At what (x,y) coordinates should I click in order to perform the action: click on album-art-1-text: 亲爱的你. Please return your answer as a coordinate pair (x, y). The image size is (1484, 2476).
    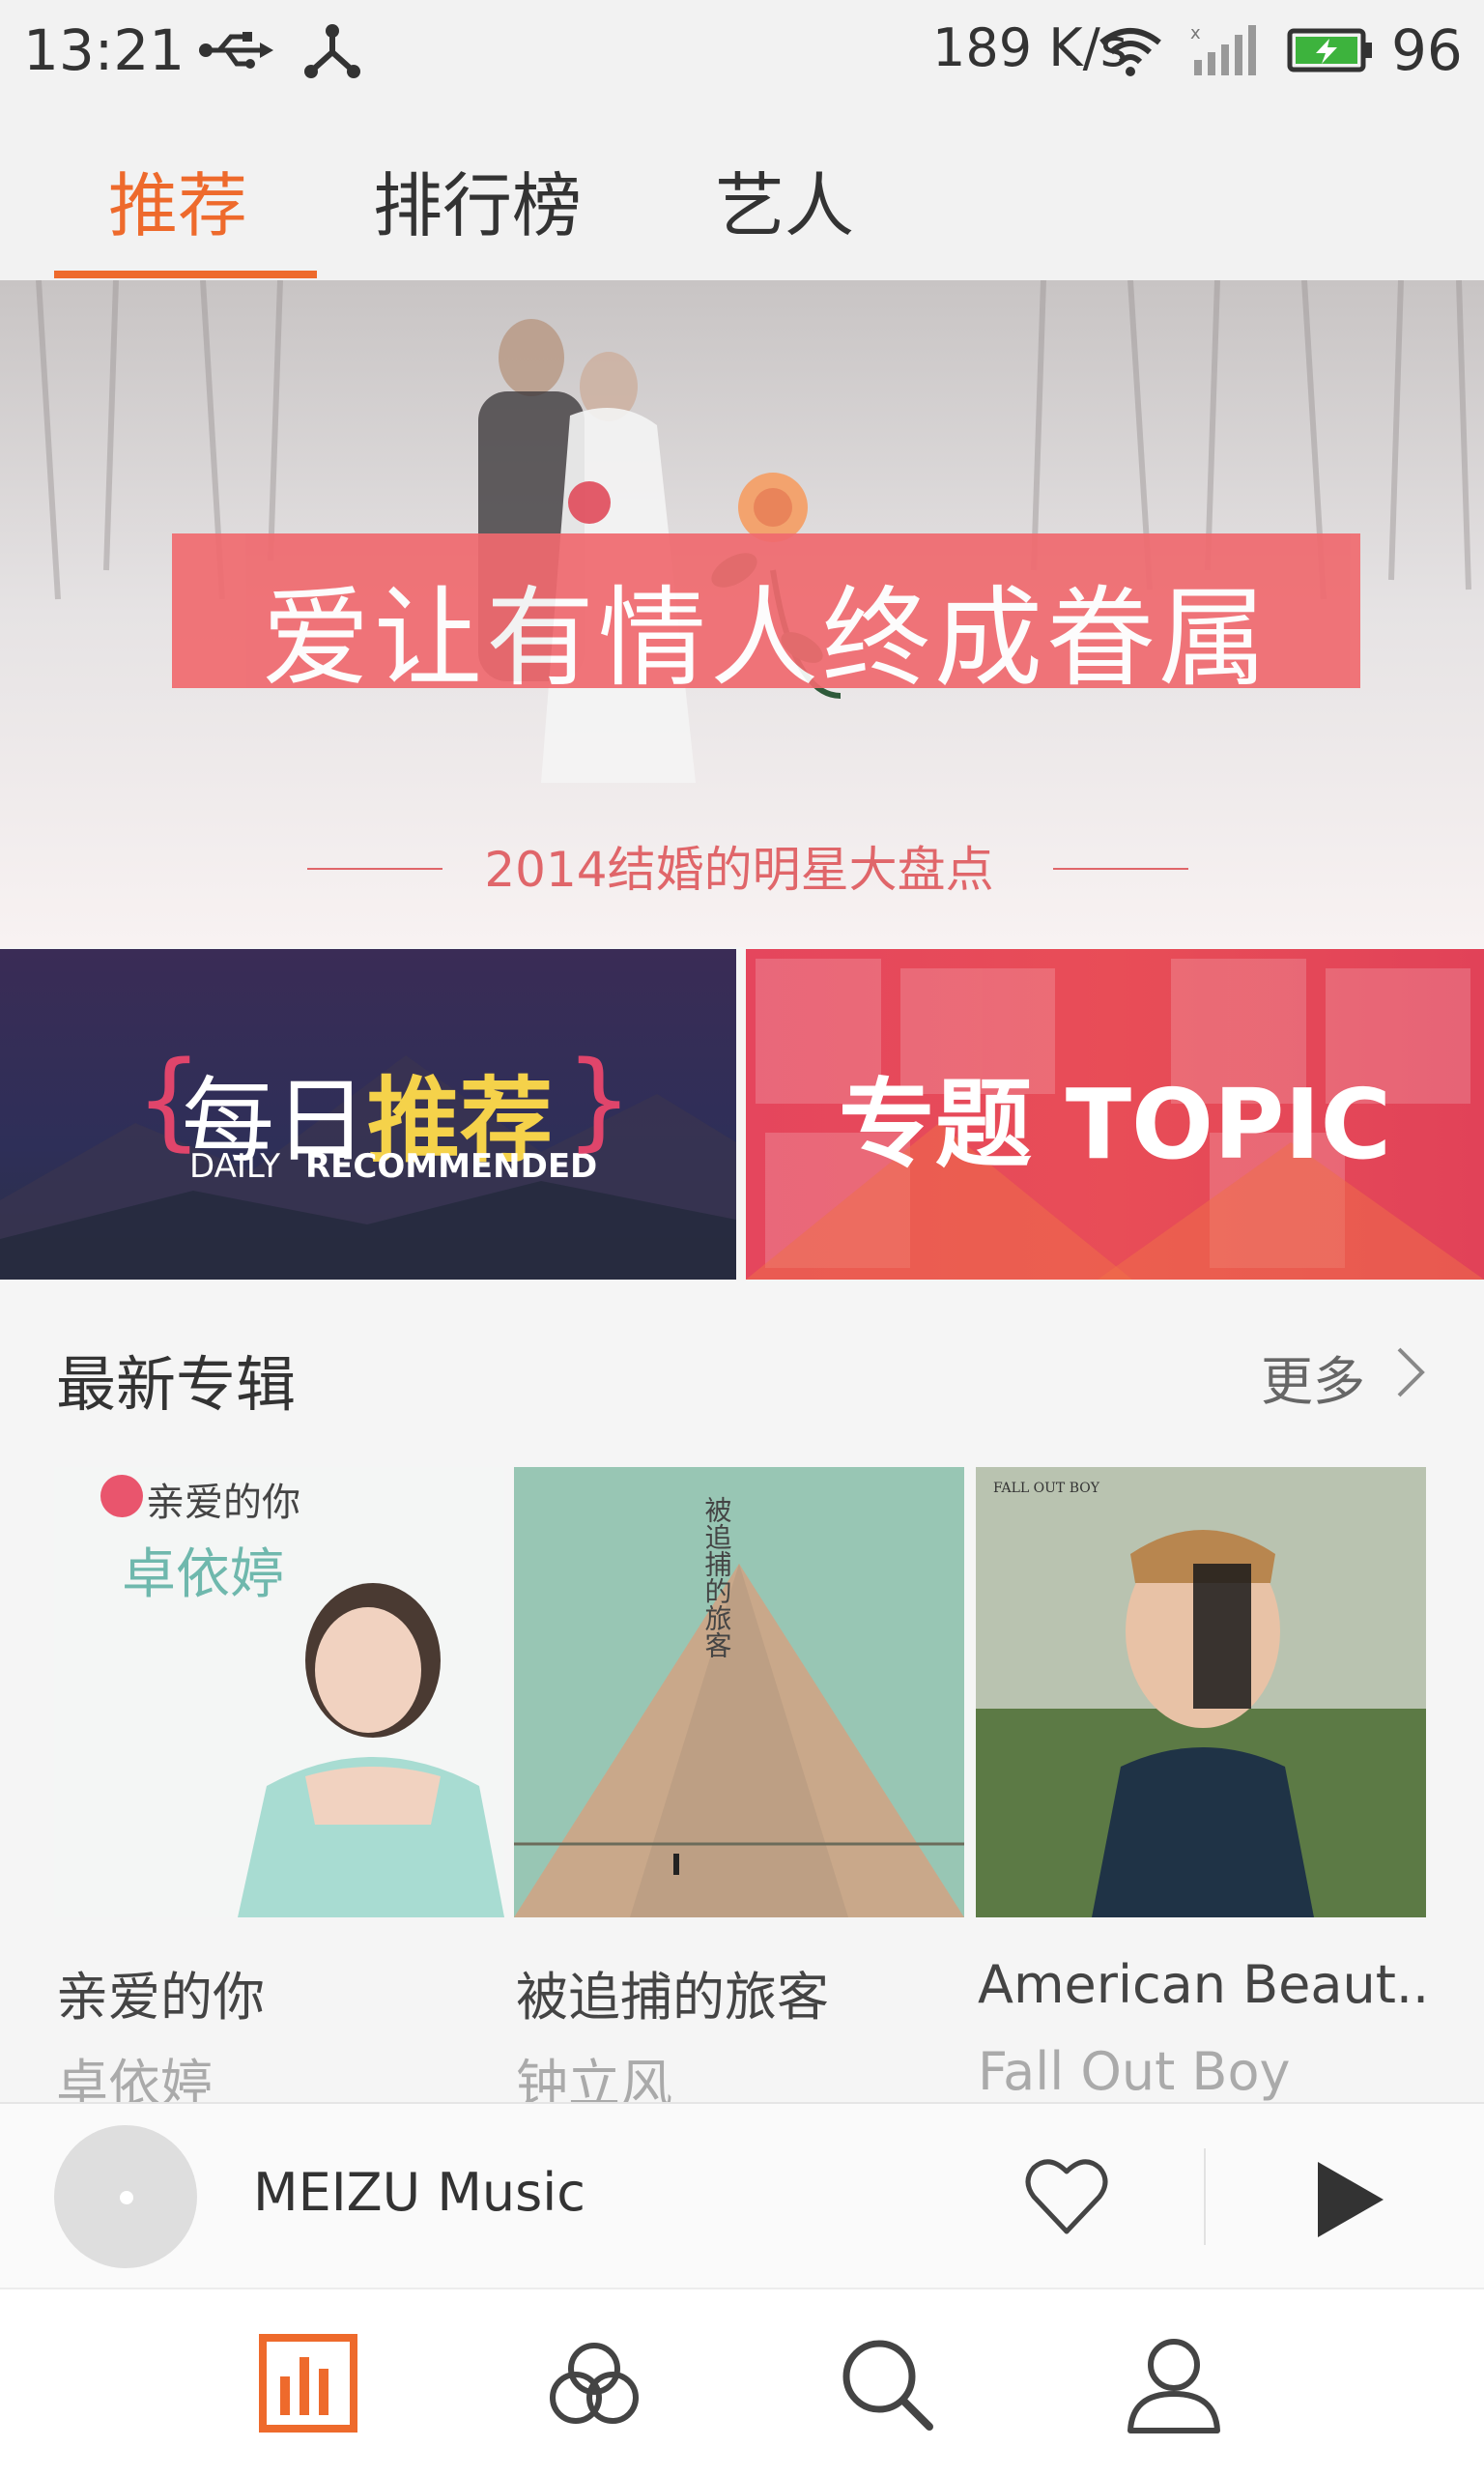
    Looking at the image, I should click on (223, 1503).